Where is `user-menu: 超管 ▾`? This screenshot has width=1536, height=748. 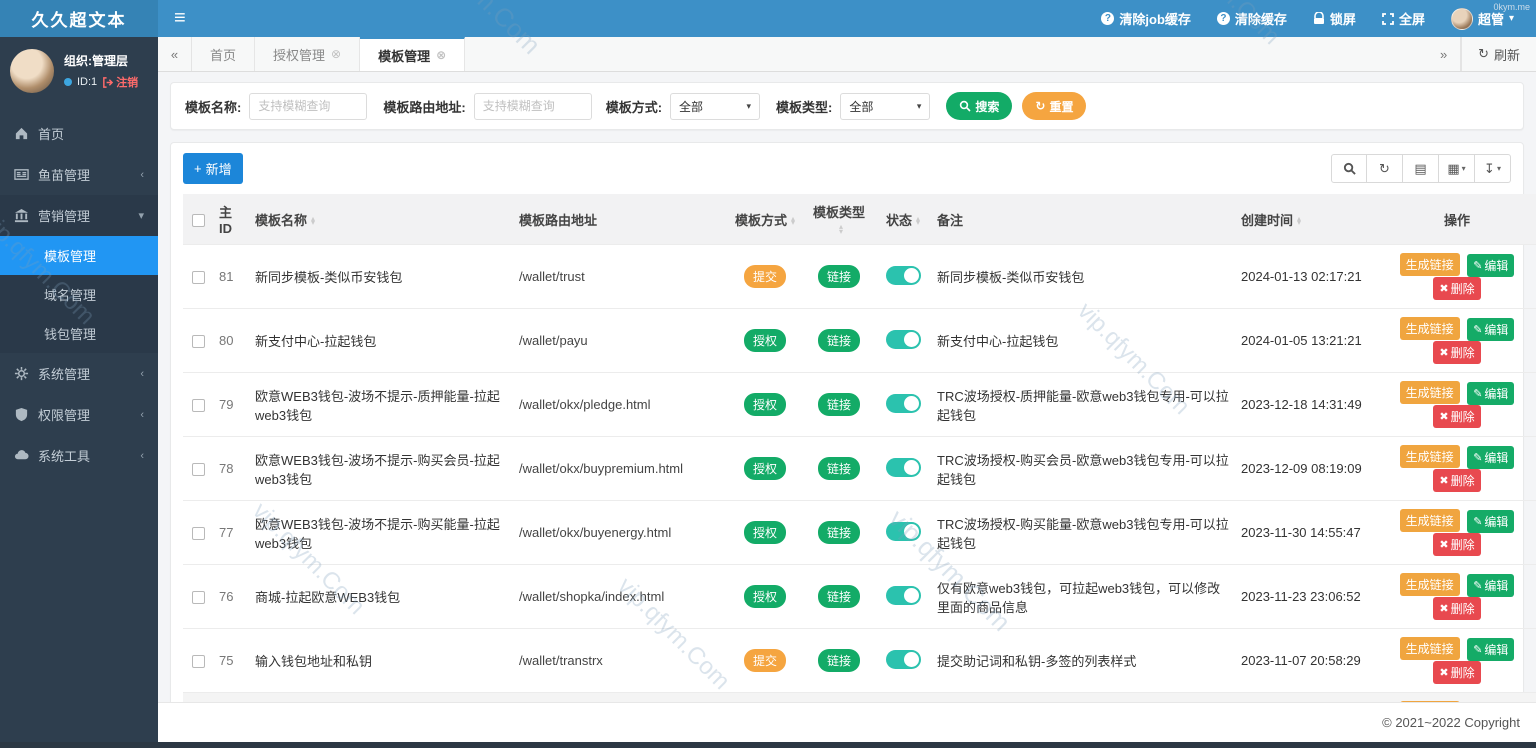 user-menu: 超管 ▾ is located at coordinates (1482, 18).